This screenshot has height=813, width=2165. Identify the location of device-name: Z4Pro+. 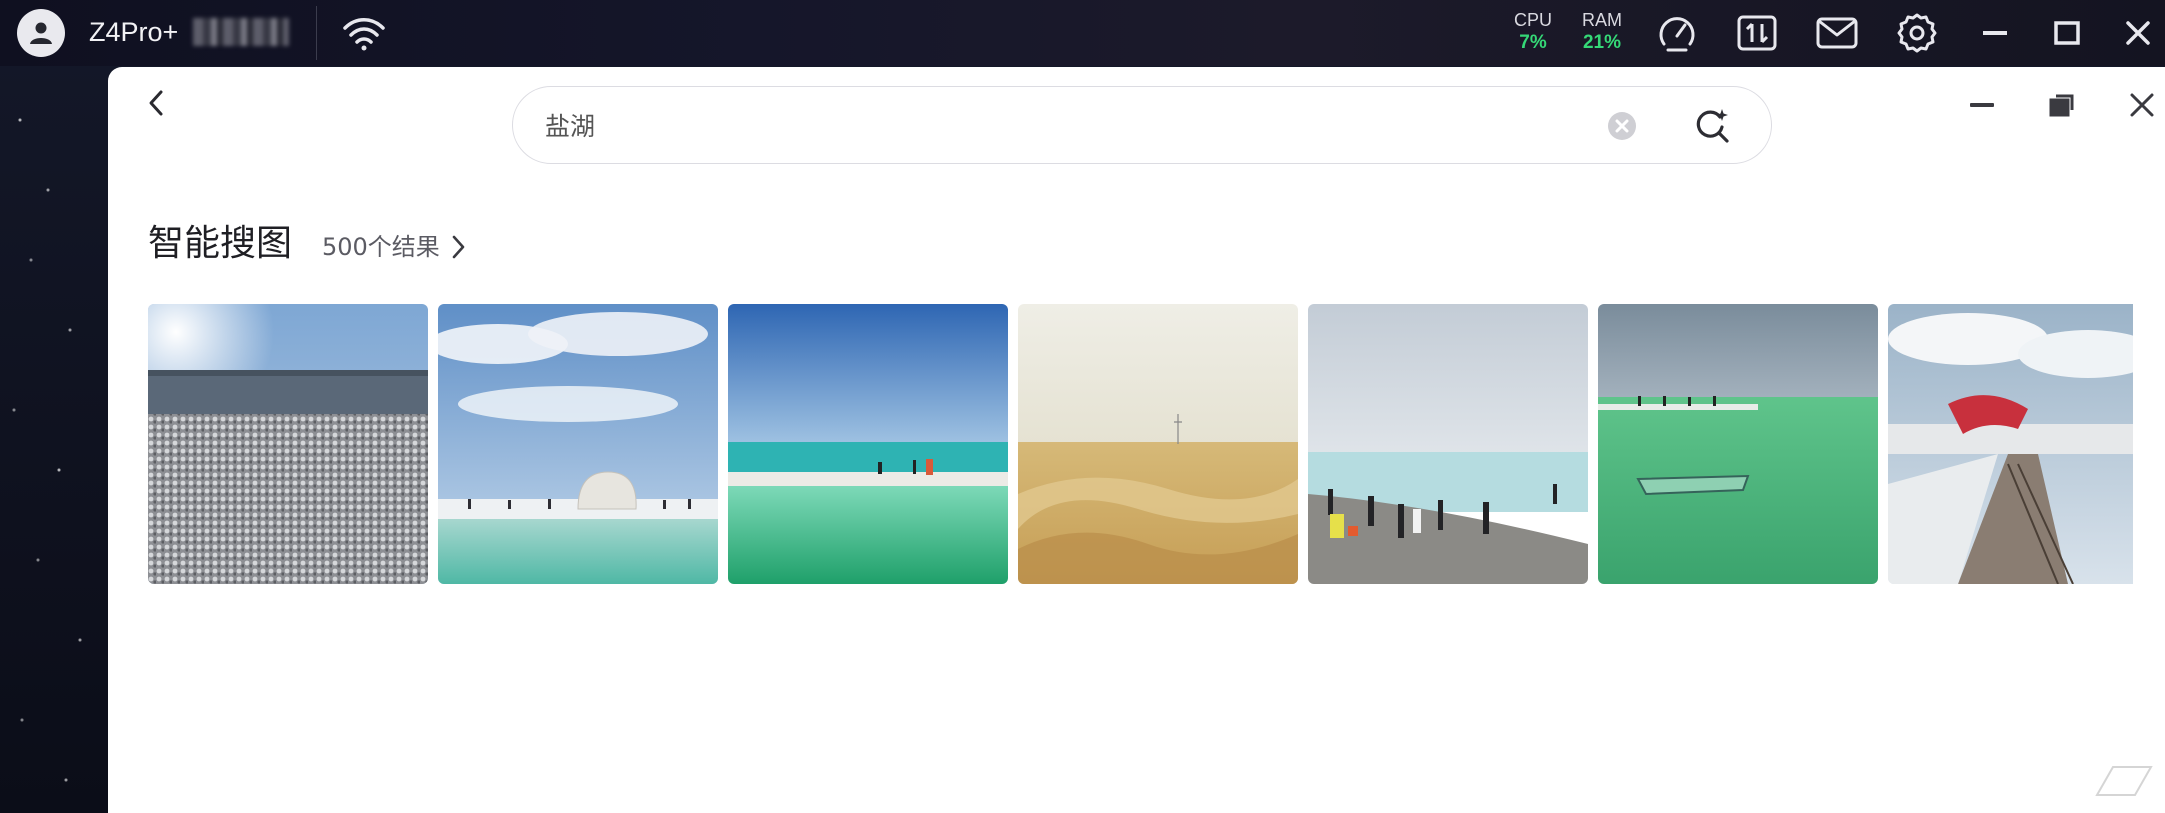
(134, 32).